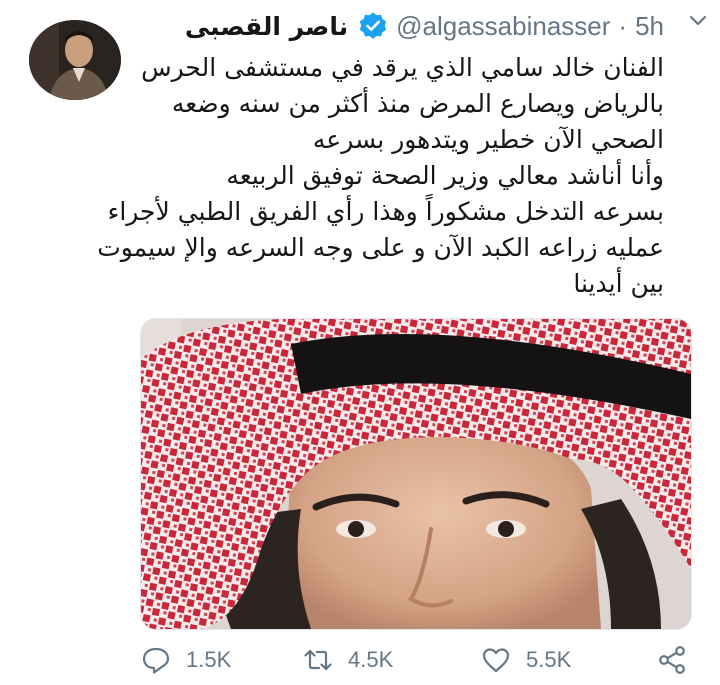 The height and width of the screenshot is (685, 720). What do you see at coordinates (156, 660) in the screenshot?
I see `reply-icon` at bounding box center [156, 660].